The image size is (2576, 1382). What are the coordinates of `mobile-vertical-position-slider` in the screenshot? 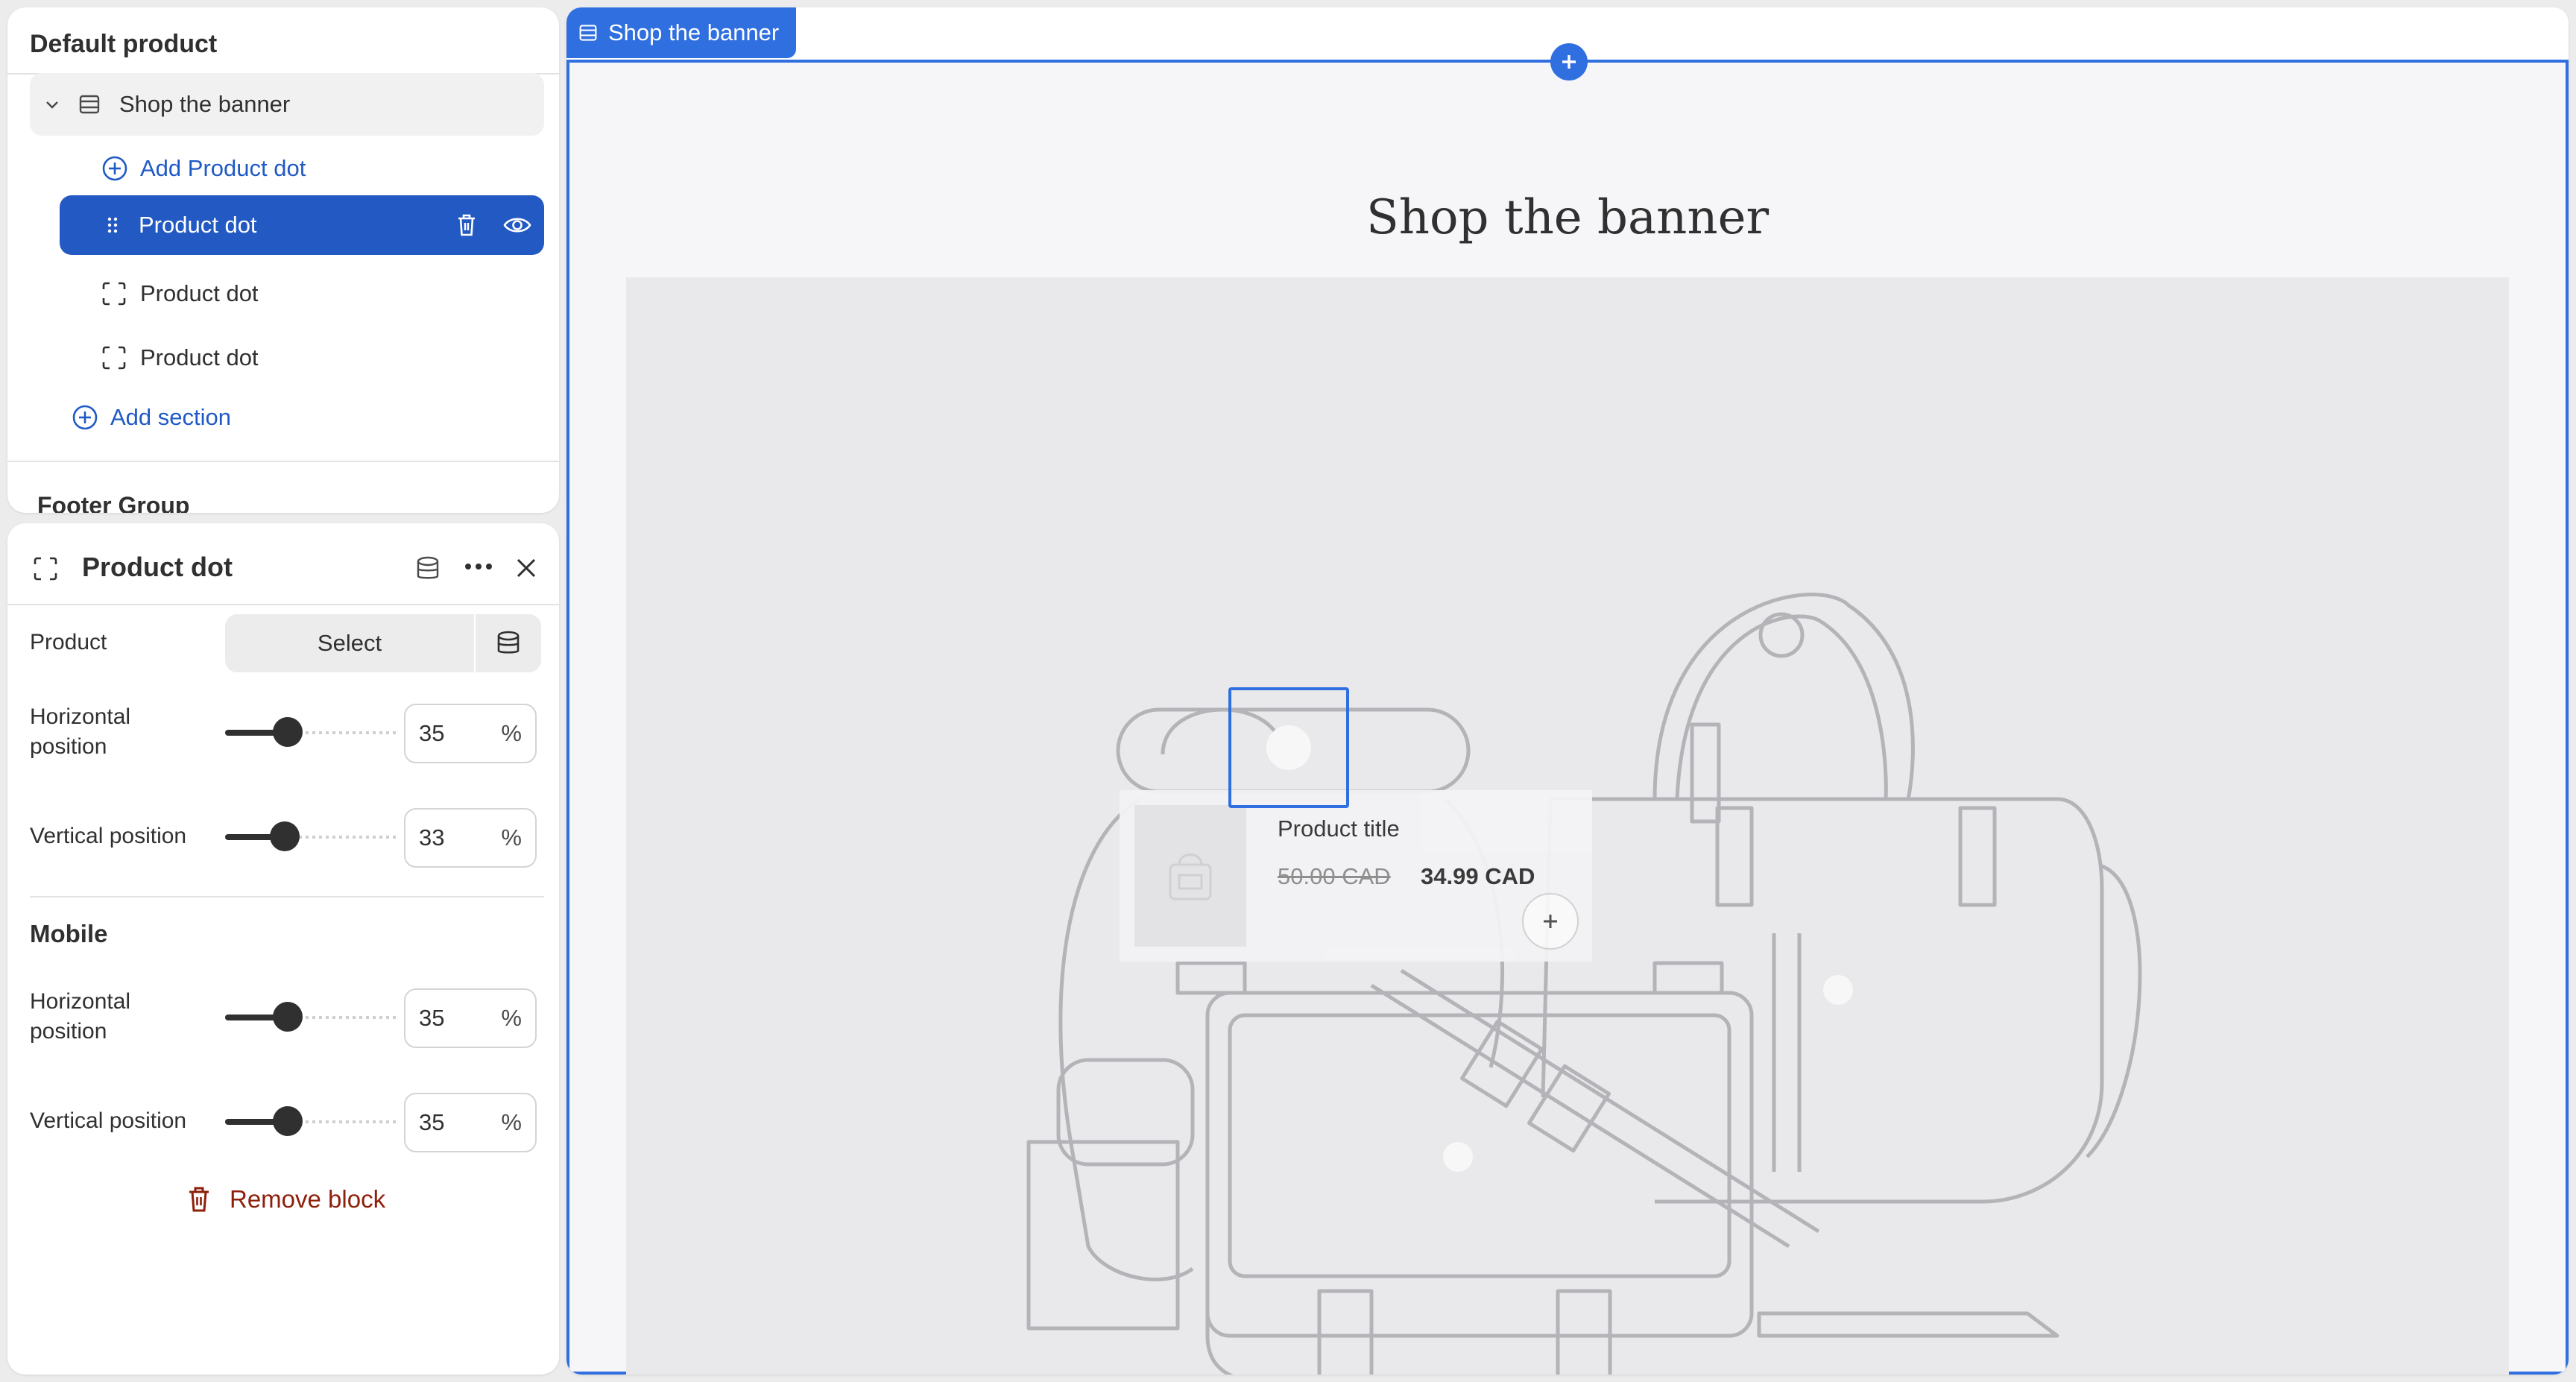 It's located at (311, 1121).